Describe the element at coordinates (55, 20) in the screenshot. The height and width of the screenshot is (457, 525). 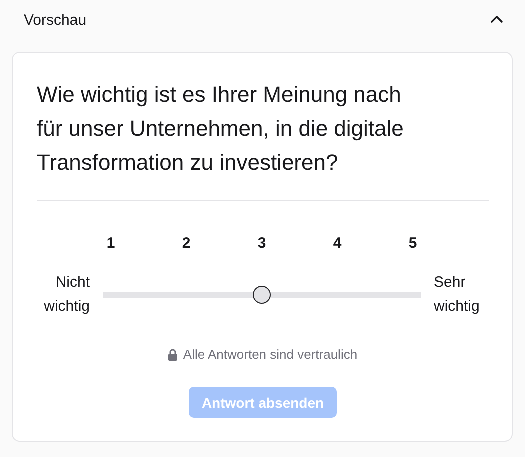
I see `section-title: Vorschau` at that location.